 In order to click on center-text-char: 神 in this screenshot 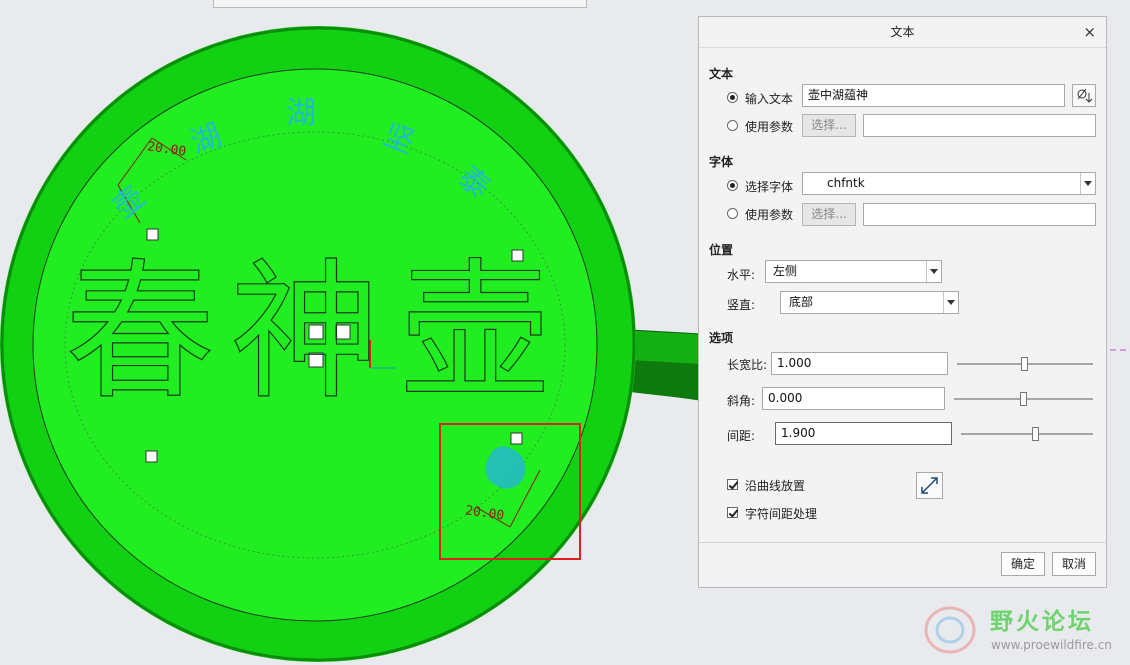, I will do `click(305, 333)`.